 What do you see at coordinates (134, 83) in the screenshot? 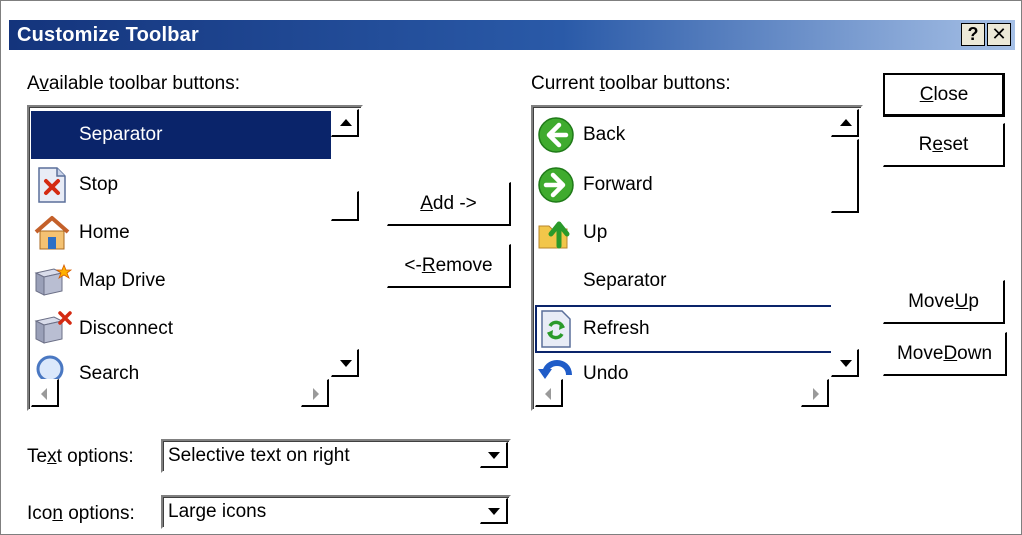
I see `available-buttons-label: Available toolbar buttons:` at bounding box center [134, 83].